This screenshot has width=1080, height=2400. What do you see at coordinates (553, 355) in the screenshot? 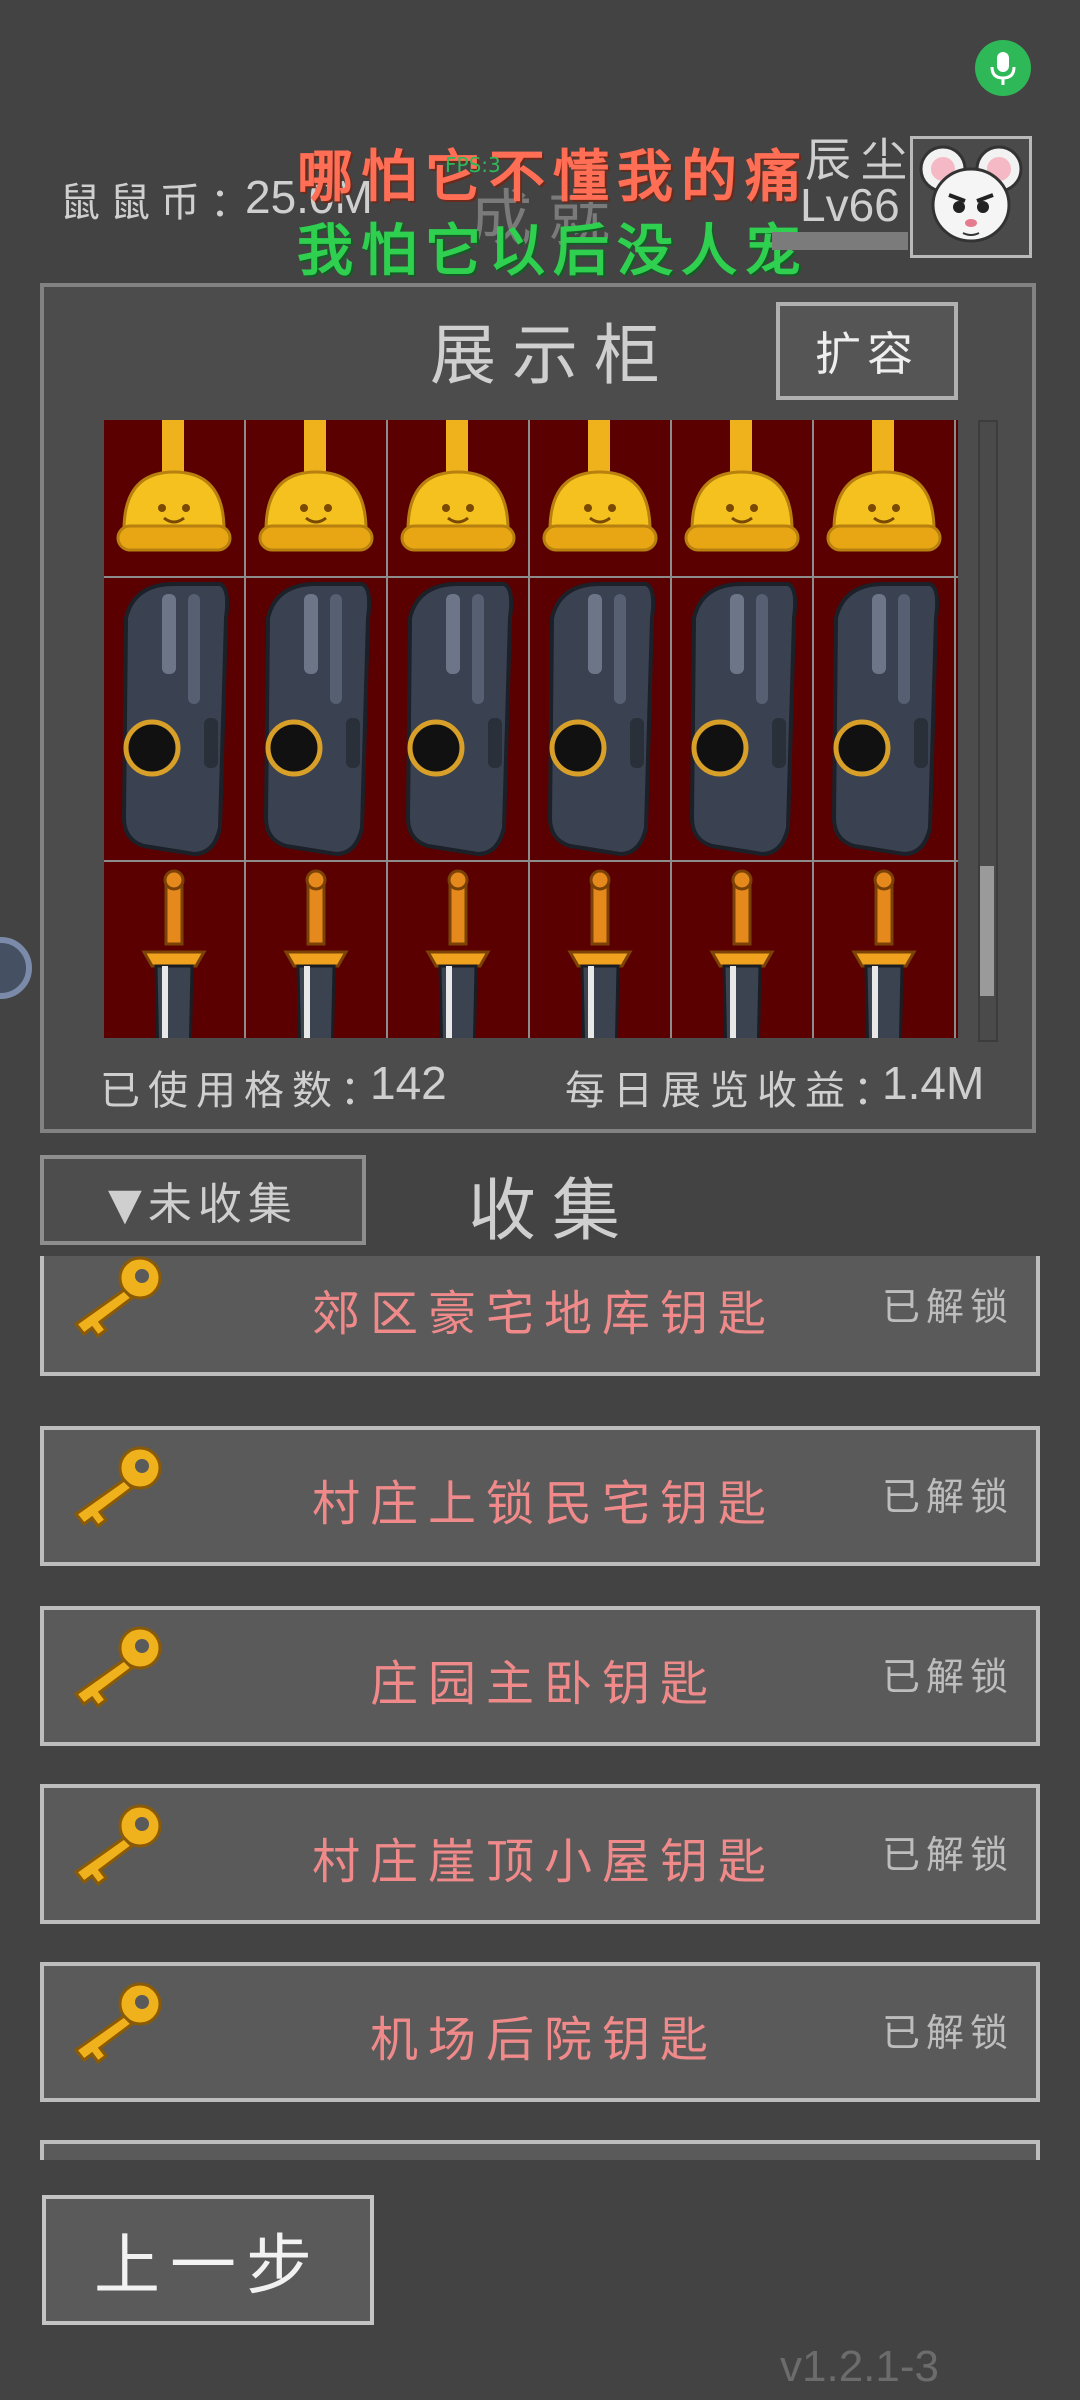
I see `showcase-title: 展示柜` at bounding box center [553, 355].